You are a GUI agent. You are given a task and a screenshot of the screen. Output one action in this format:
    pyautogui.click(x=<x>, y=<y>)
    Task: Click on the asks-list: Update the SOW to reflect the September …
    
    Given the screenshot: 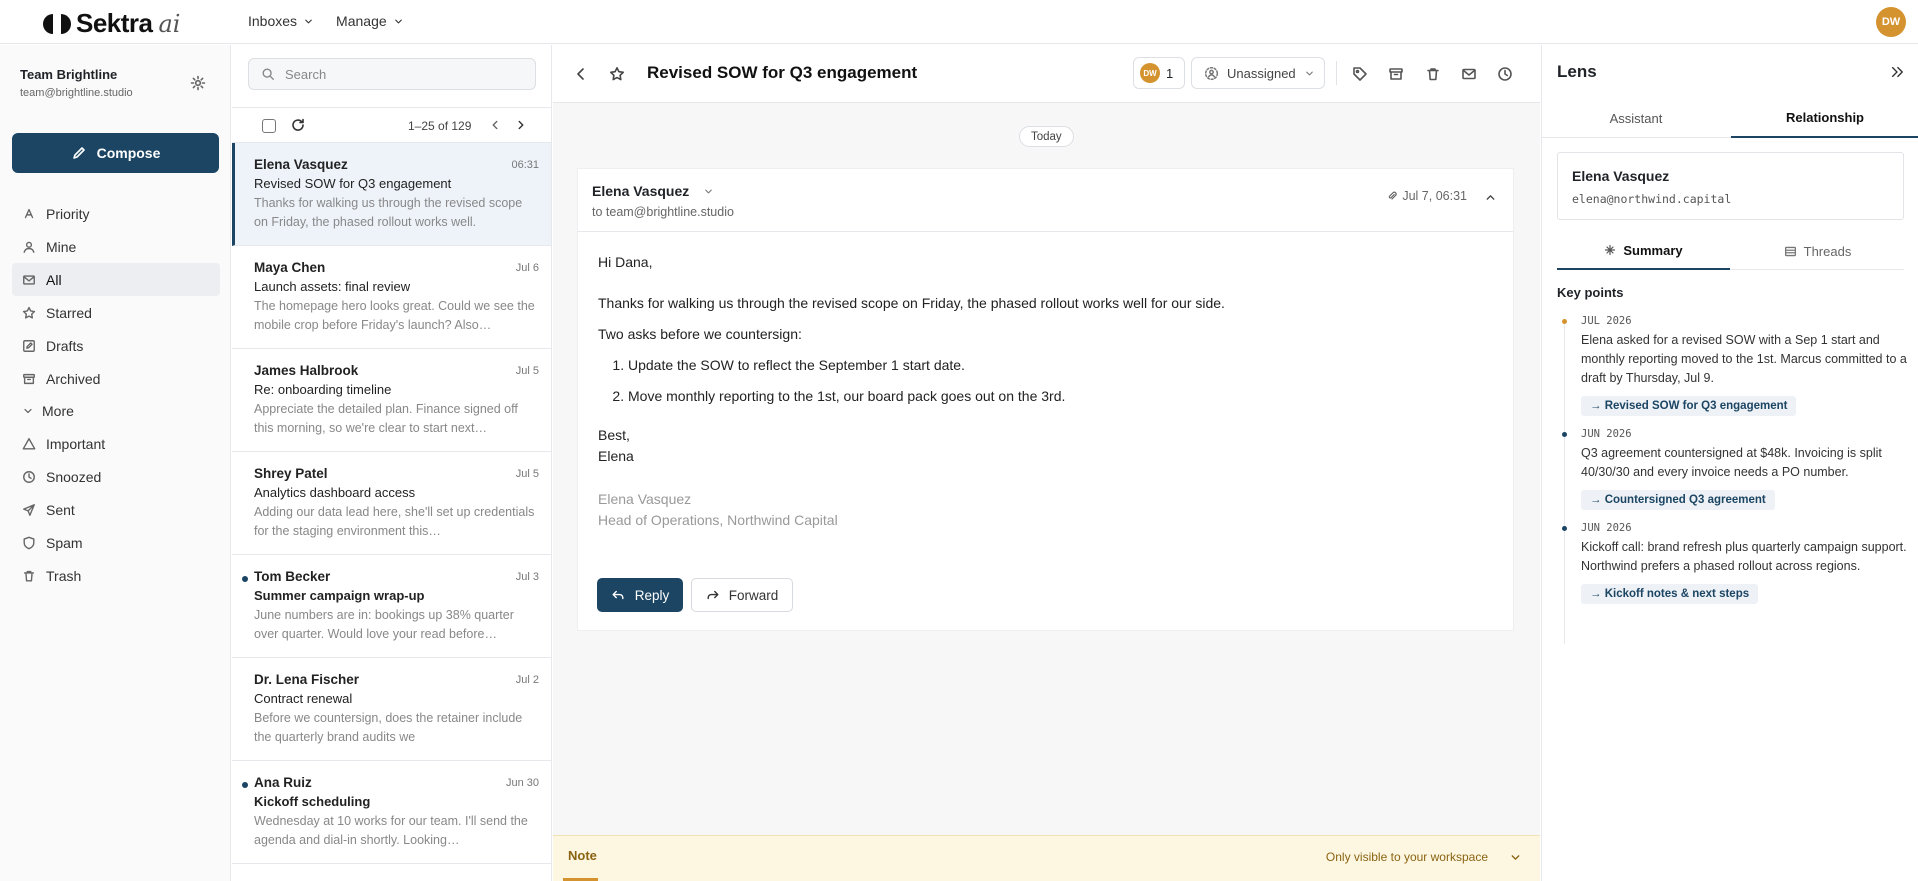 What is the action you would take?
    pyautogui.click(x=926, y=381)
    